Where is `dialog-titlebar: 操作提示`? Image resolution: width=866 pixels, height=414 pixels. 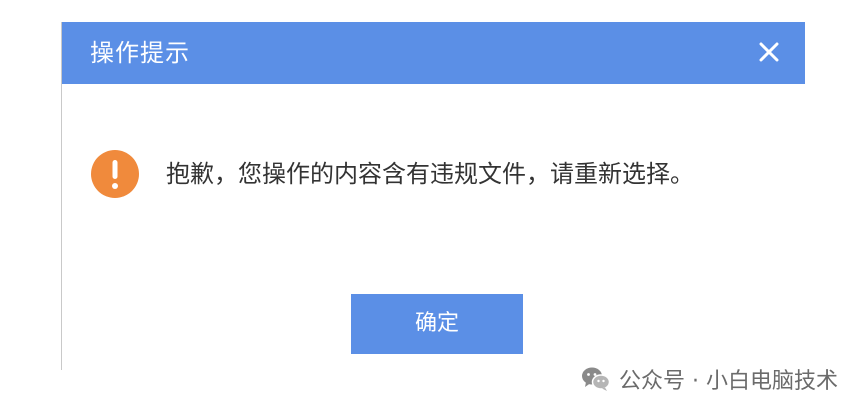
dialog-titlebar: 操作提示 is located at coordinates (433, 53).